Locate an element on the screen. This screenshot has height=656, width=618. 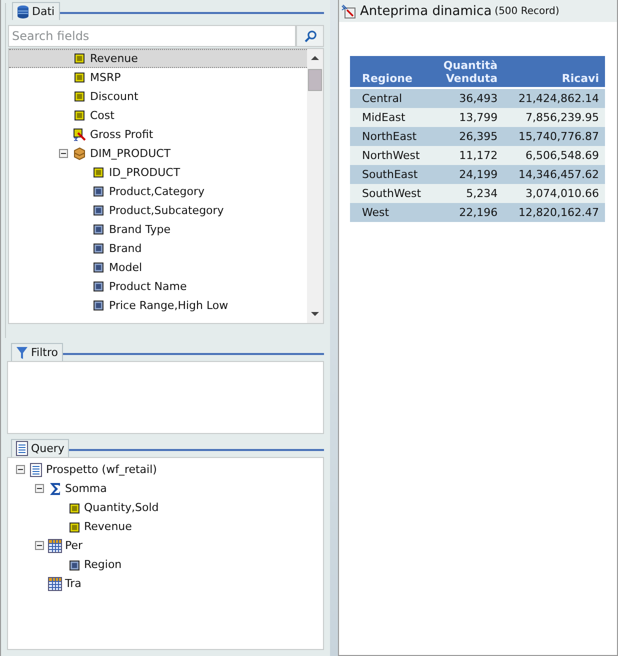
tree-item: Gross Profit is located at coordinates (158, 134).